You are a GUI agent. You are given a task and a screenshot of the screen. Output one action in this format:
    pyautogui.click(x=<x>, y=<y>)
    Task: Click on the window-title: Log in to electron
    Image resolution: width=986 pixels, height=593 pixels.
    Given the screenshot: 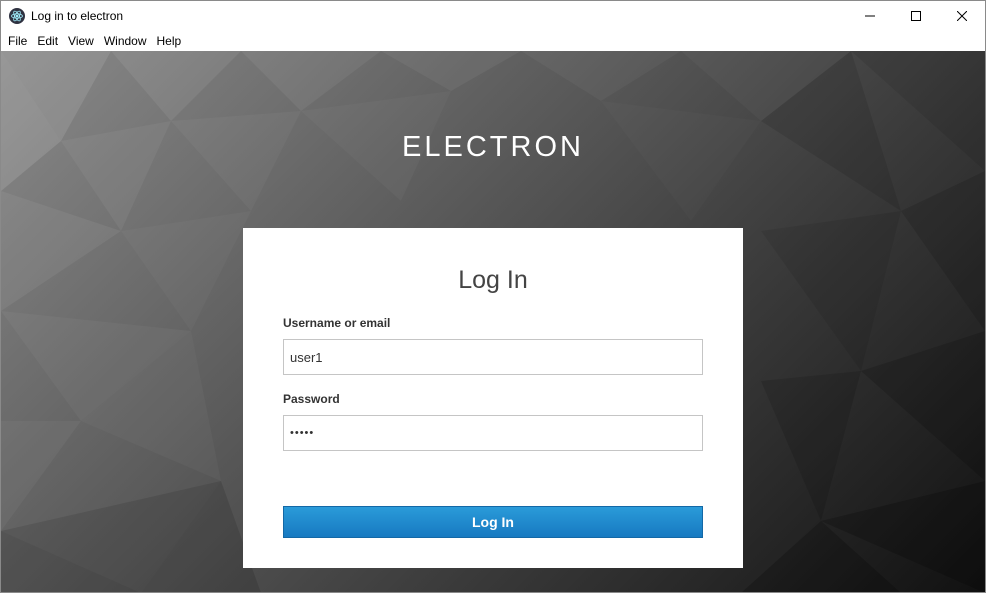 What is the action you would take?
    pyautogui.click(x=77, y=16)
    